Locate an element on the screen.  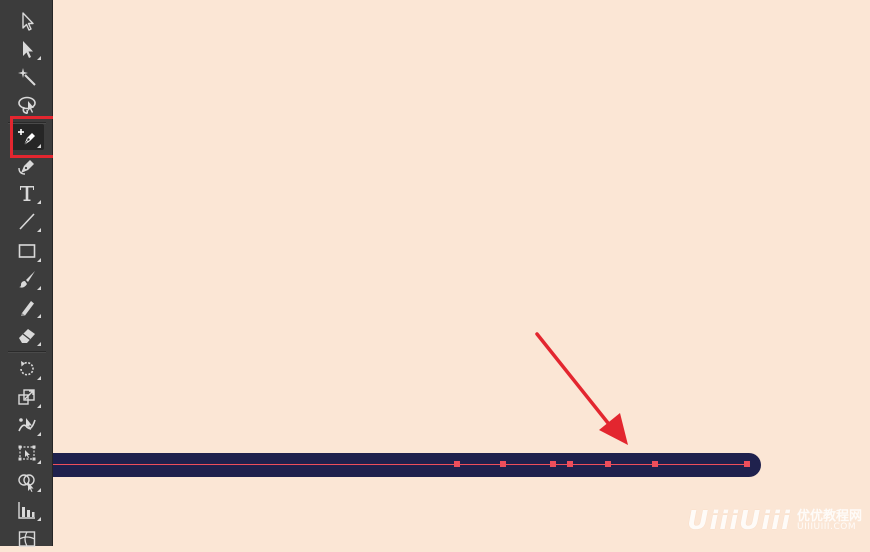
magic-wand-tool is located at coordinates (27, 77).